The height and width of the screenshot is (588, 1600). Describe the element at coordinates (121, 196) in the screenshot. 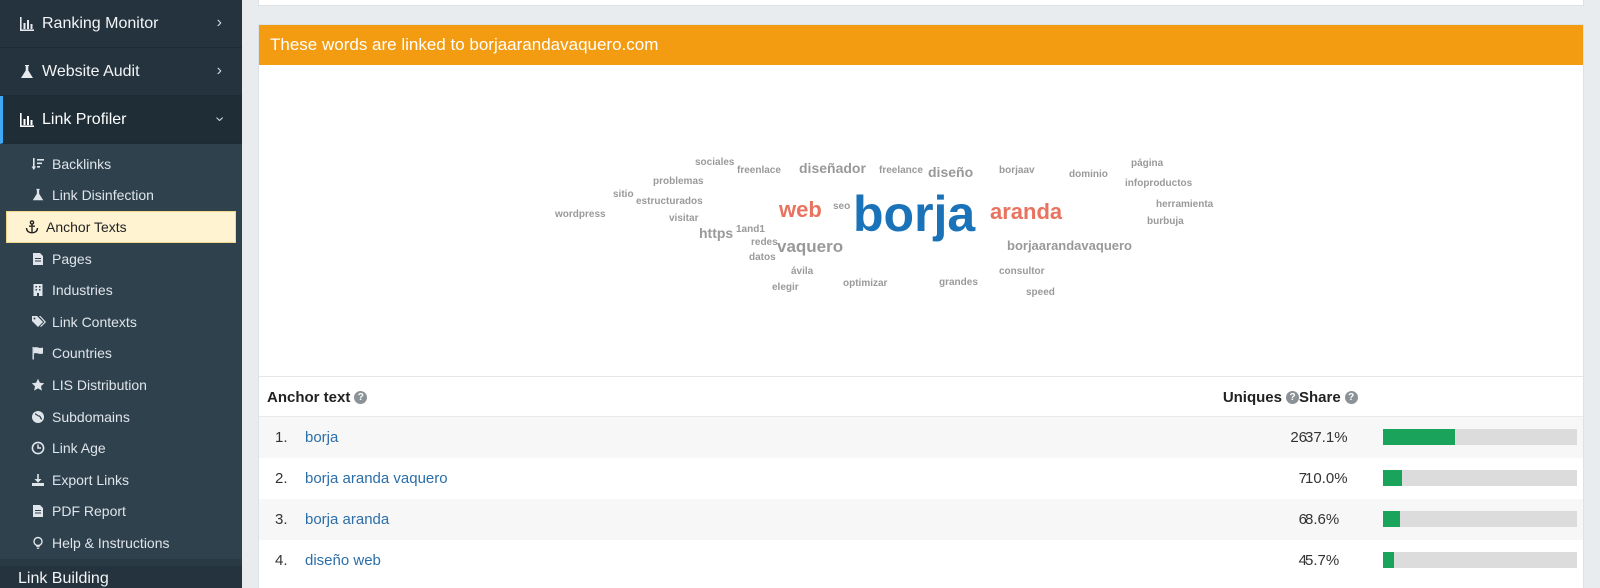

I see `sidebar-item-link-disinfection: Link Disinfection` at that location.